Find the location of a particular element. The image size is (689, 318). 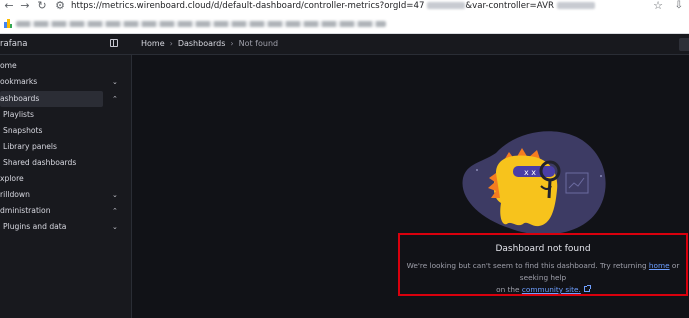

topbar-action-button is located at coordinates (684, 44).